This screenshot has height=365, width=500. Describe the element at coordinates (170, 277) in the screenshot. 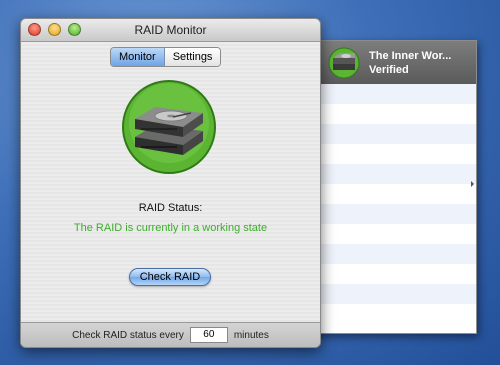

I see `check-raid-button: Check RAID` at that location.